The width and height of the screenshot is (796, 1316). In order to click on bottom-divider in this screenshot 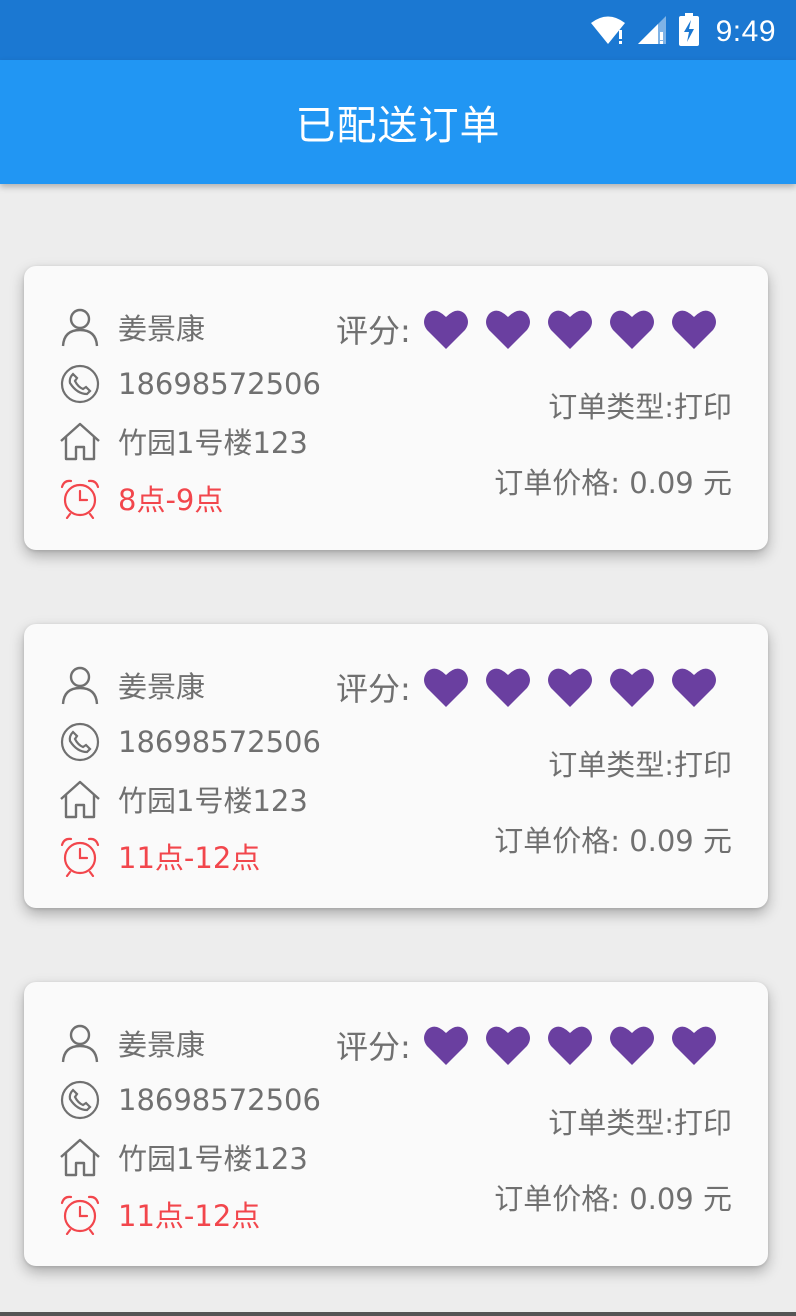, I will do `click(398, 1314)`.